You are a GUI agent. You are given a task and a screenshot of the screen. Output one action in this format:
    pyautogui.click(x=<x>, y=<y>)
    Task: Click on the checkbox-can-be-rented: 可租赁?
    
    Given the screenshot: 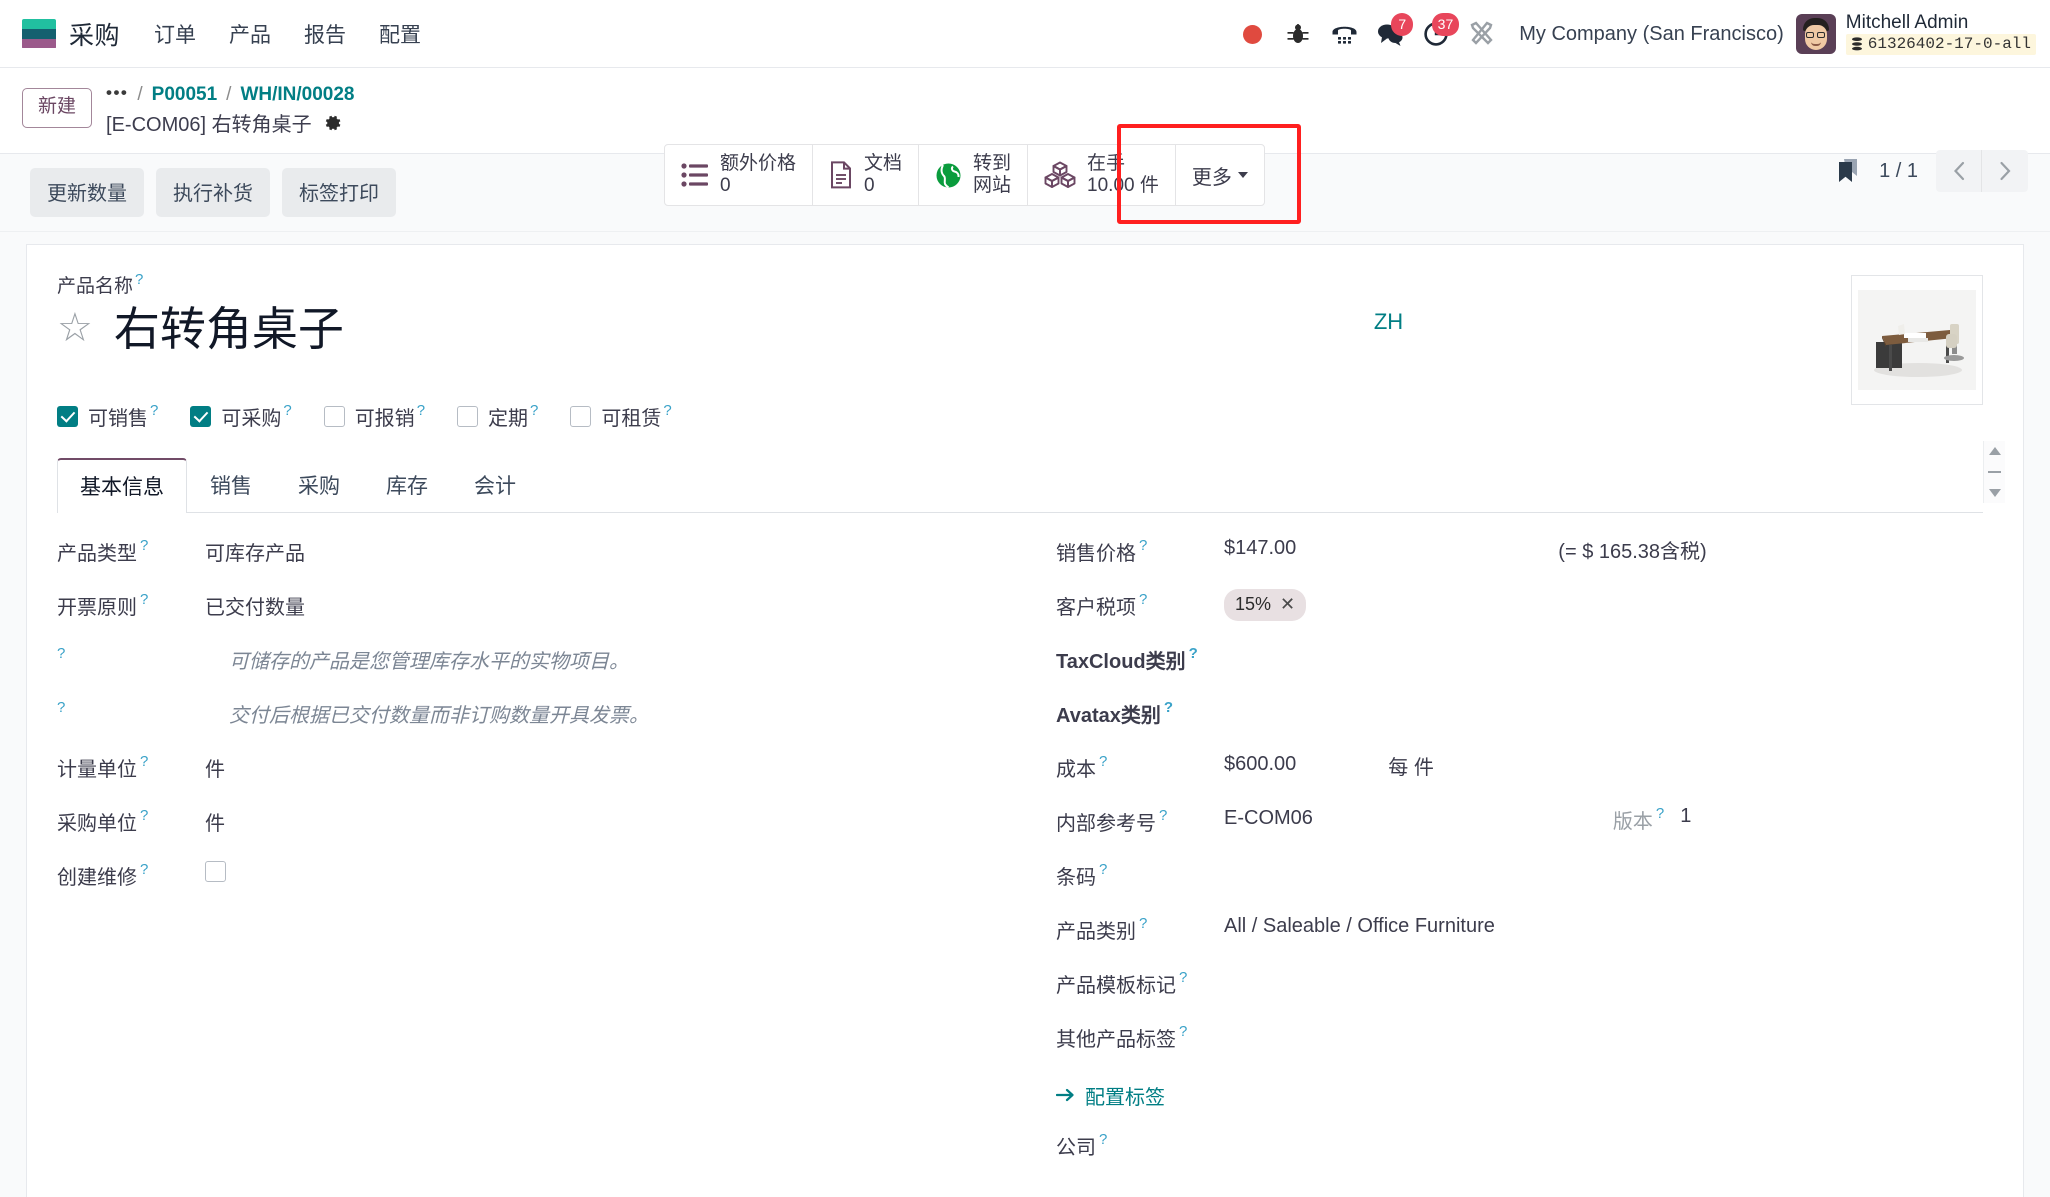 What is the action you would take?
    pyautogui.click(x=621, y=416)
    